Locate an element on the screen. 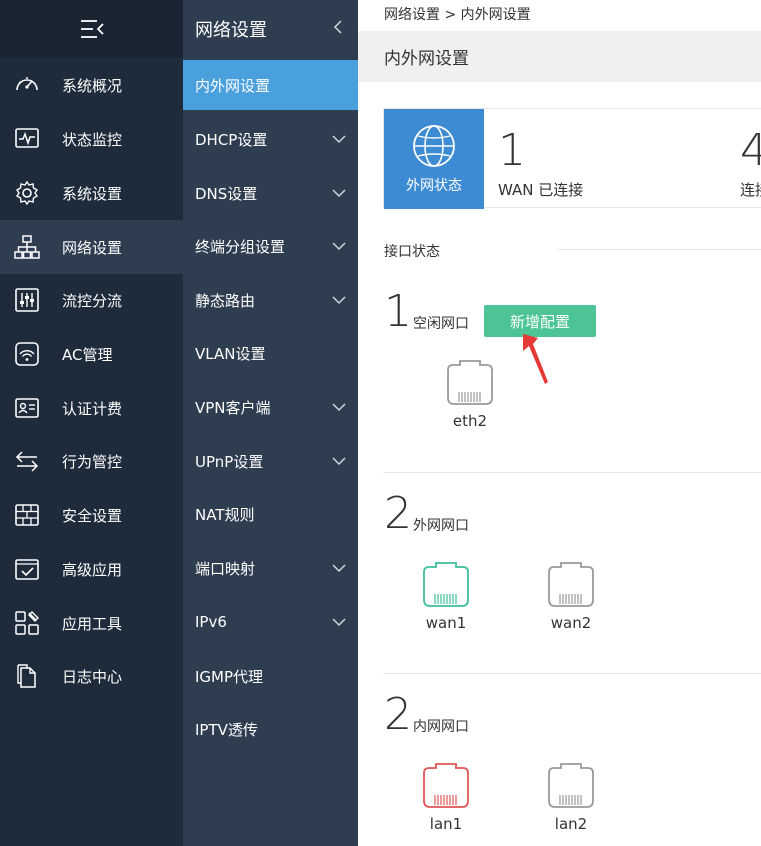 The height and width of the screenshot is (846, 761). wan-port-label: 外网网口 is located at coordinates (441, 526).